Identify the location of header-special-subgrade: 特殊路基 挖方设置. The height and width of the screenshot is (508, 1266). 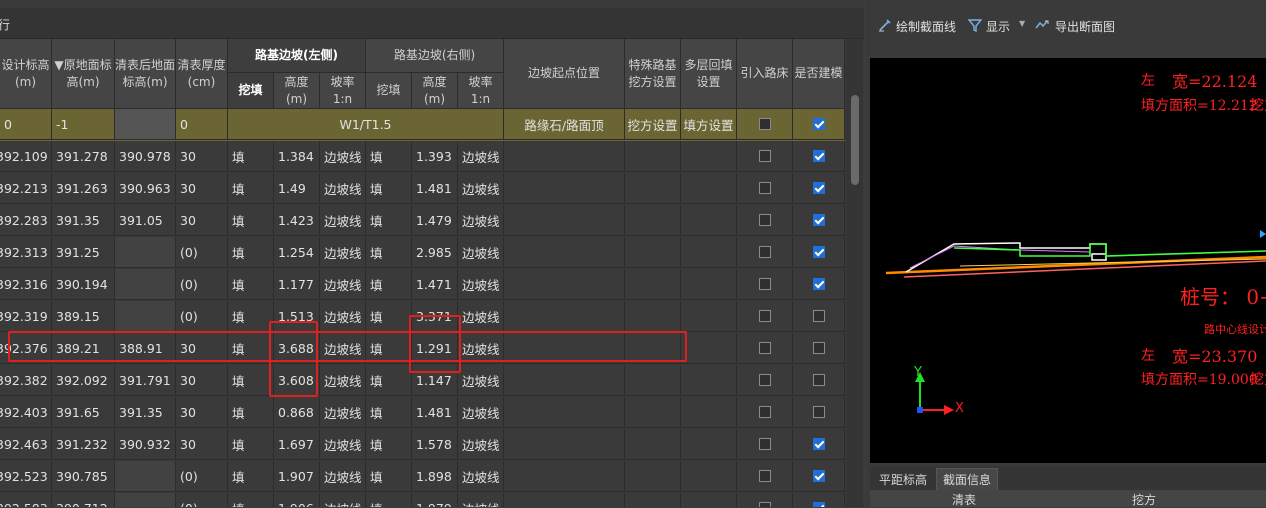
(653, 74).